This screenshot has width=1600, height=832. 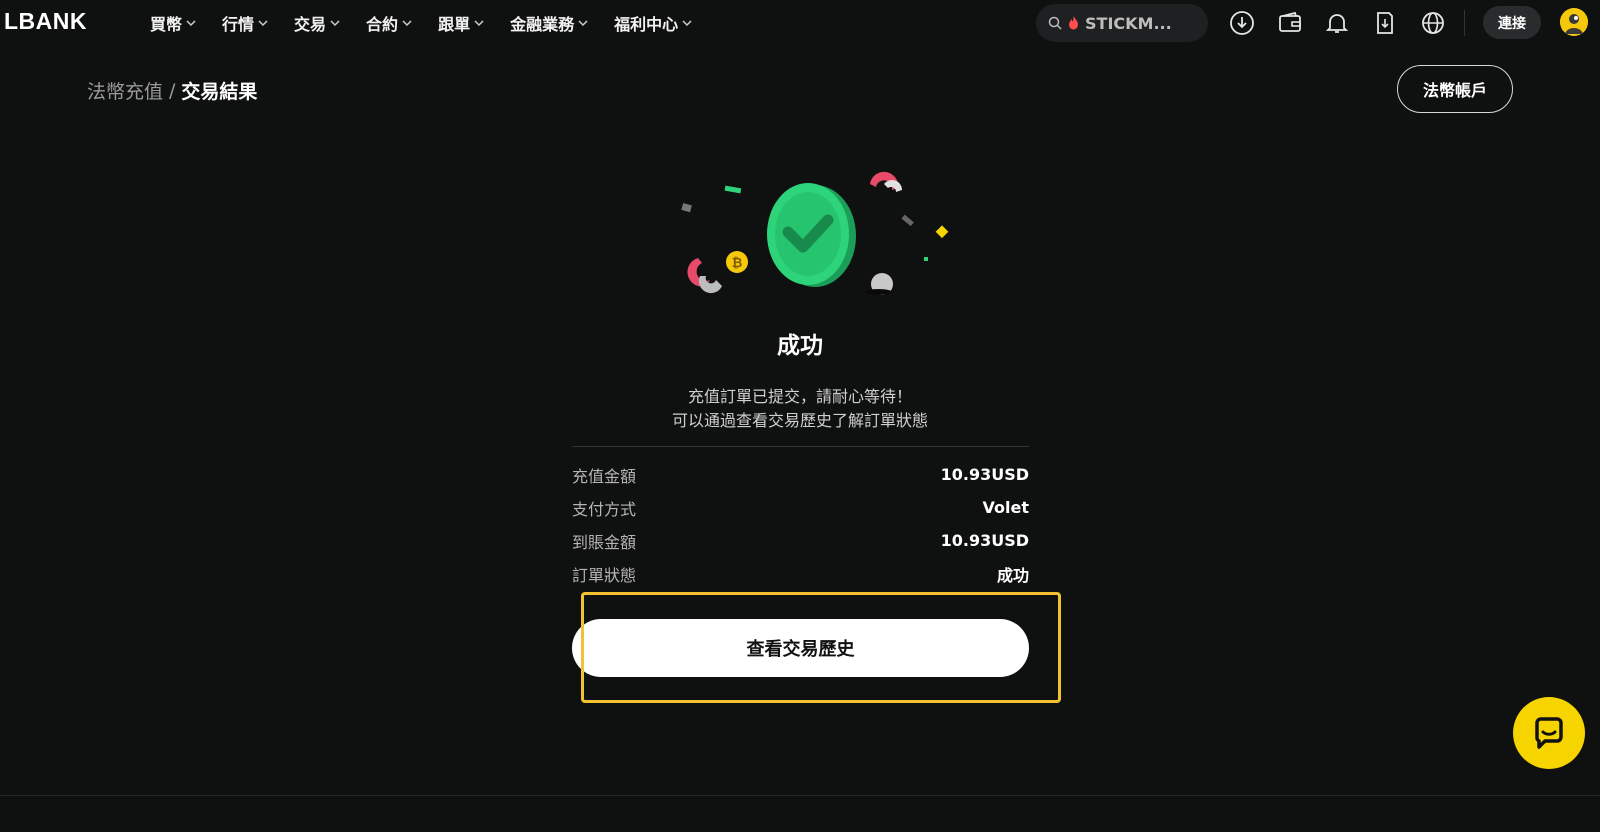 I want to click on menu-futures: 合約, so click(x=389, y=23).